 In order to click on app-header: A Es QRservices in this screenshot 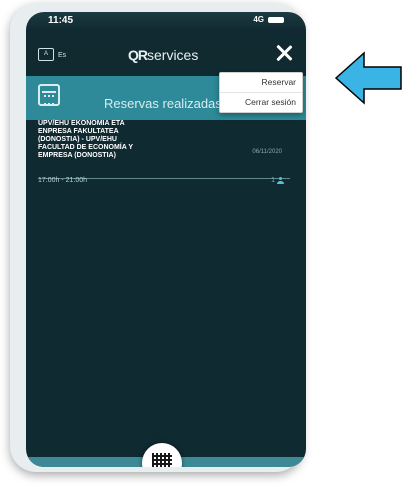, I will do `click(166, 55)`.